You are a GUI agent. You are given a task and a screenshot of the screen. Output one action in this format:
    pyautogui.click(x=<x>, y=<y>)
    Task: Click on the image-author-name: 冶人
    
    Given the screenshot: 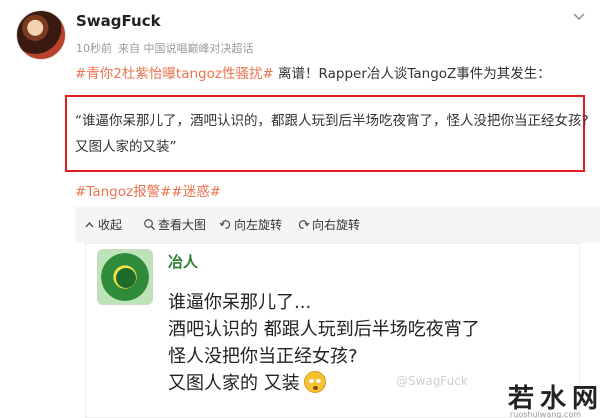 What is the action you would take?
    pyautogui.click(x=183, y=262)
    